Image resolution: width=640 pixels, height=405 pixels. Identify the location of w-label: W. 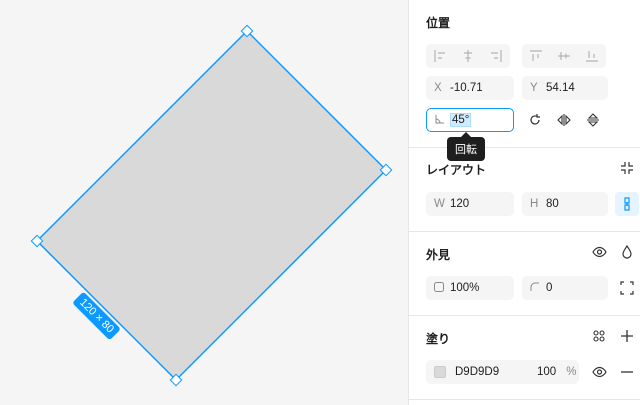
(439, 204).